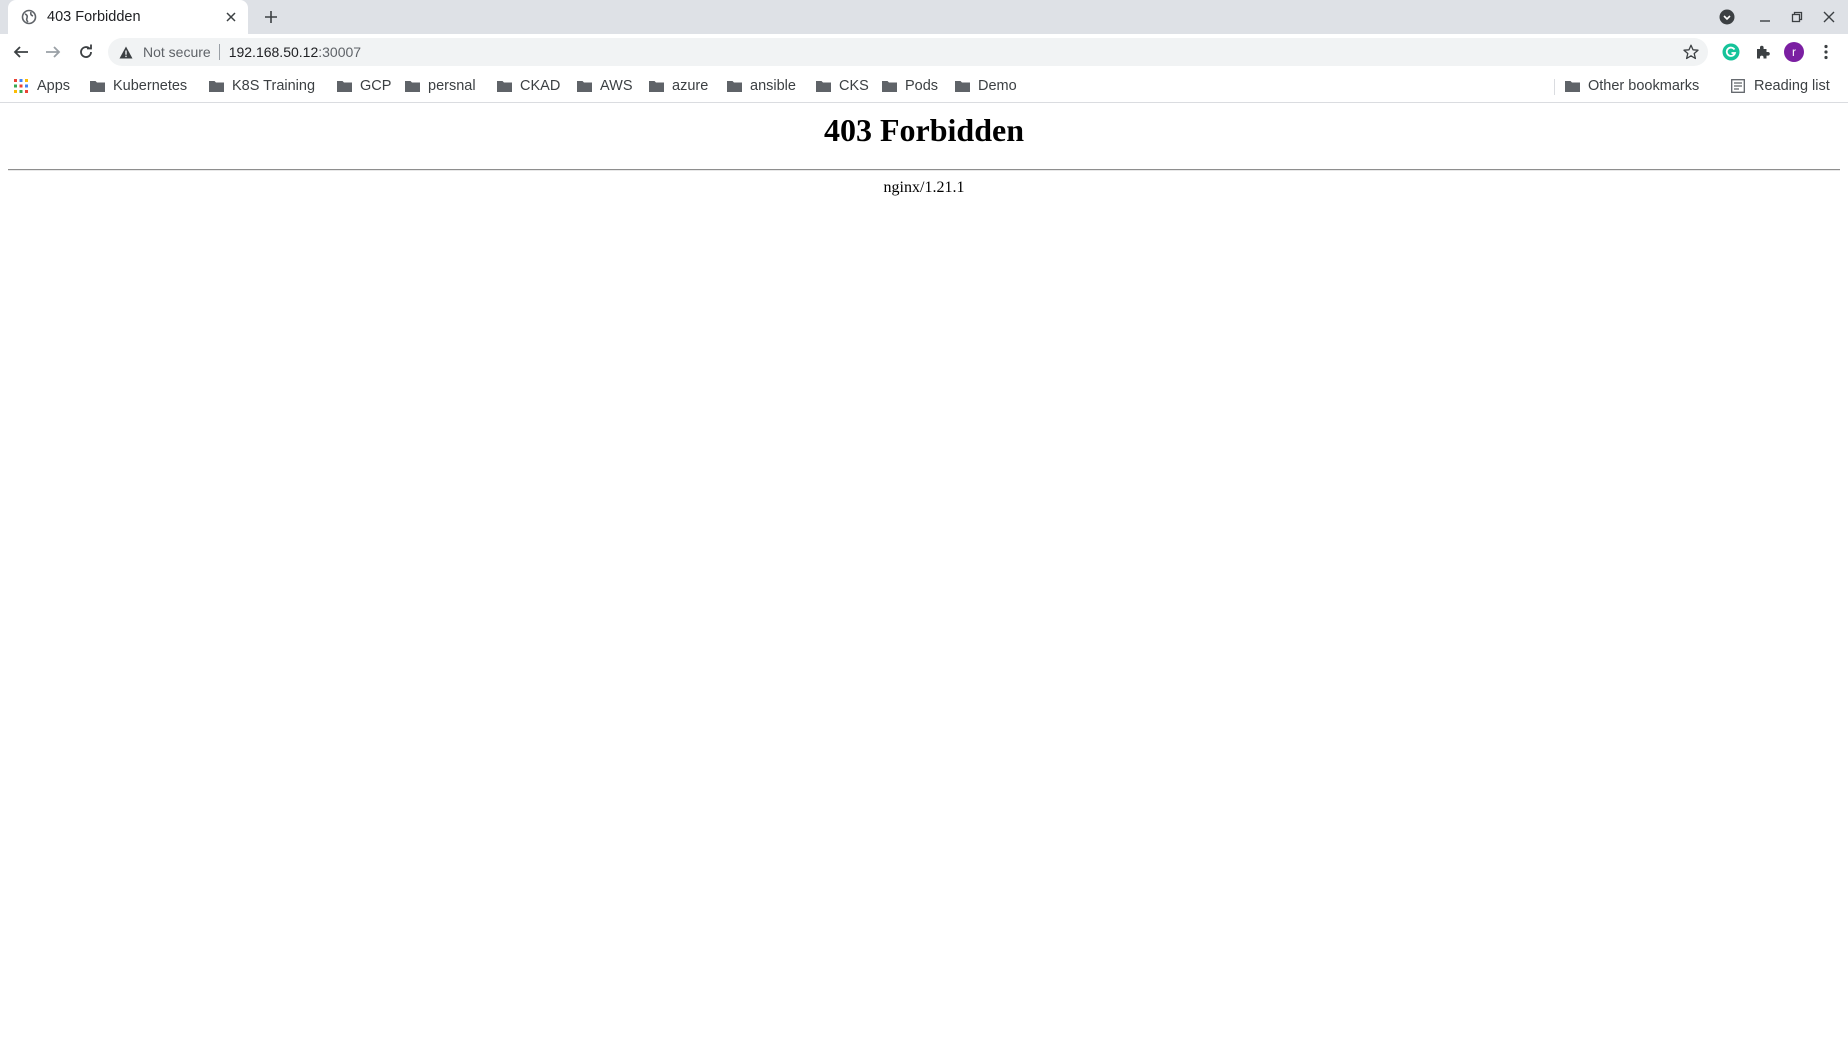 This screenshot has height=1053, width=1848. Describe the element at coordinates (616, 86) in the screenshot. I see `bookmark-label: AWS` at that location.